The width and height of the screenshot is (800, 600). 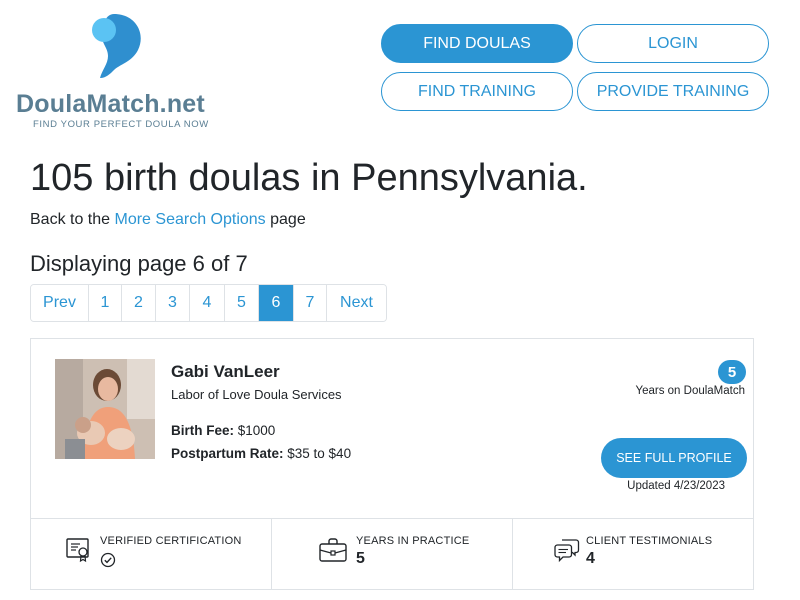 I want to click on client-testimonials-value: 4, so click(x=590, y=558).